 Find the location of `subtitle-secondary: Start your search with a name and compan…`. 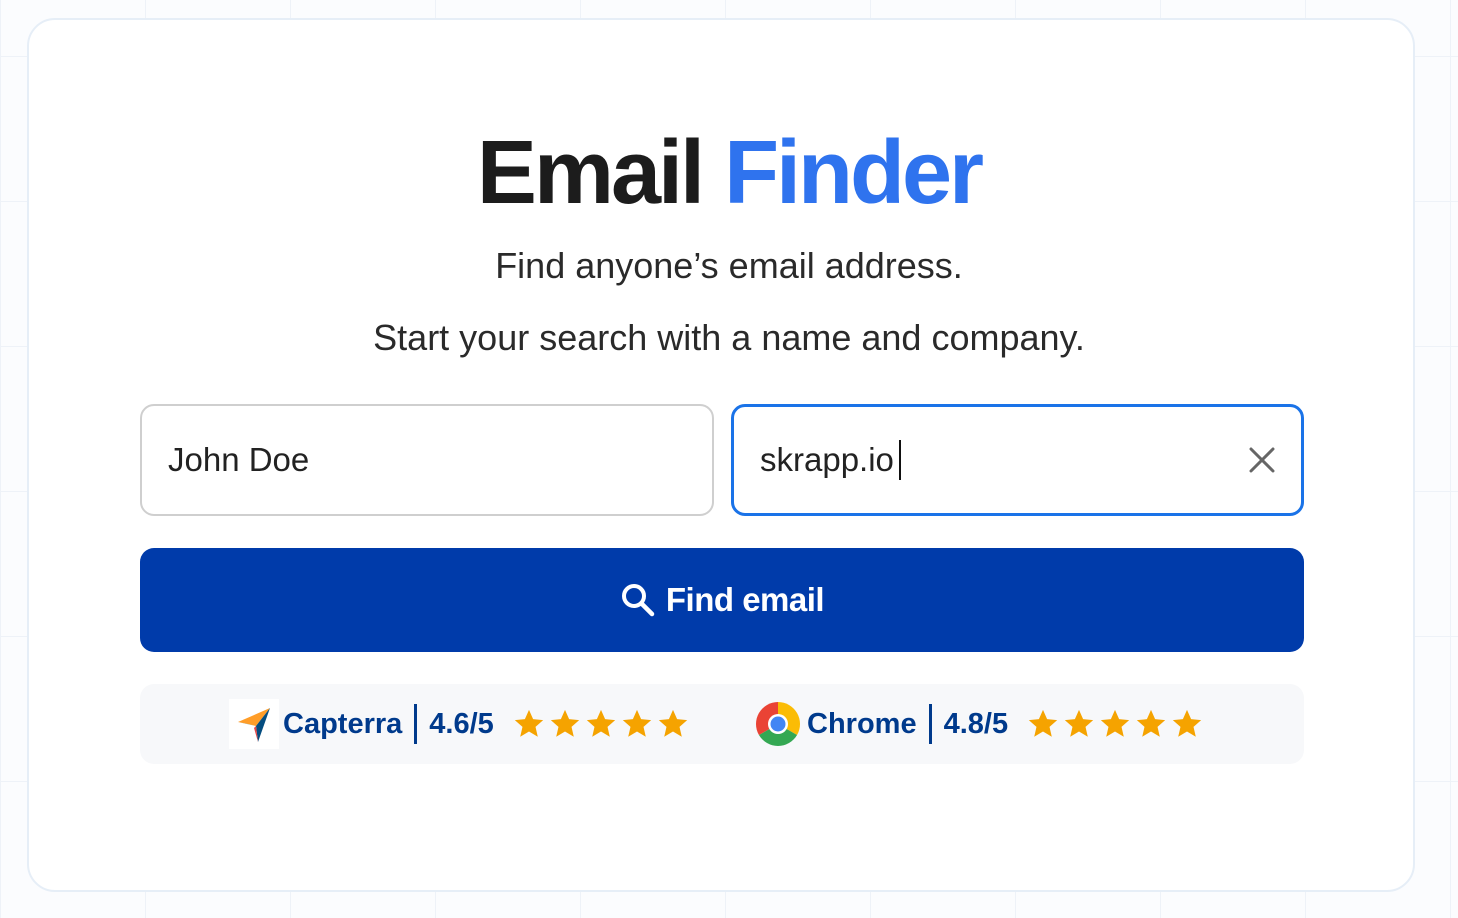

subtitle-secondary: Start your search with a name and compan… is located at coordinates (729, 337).